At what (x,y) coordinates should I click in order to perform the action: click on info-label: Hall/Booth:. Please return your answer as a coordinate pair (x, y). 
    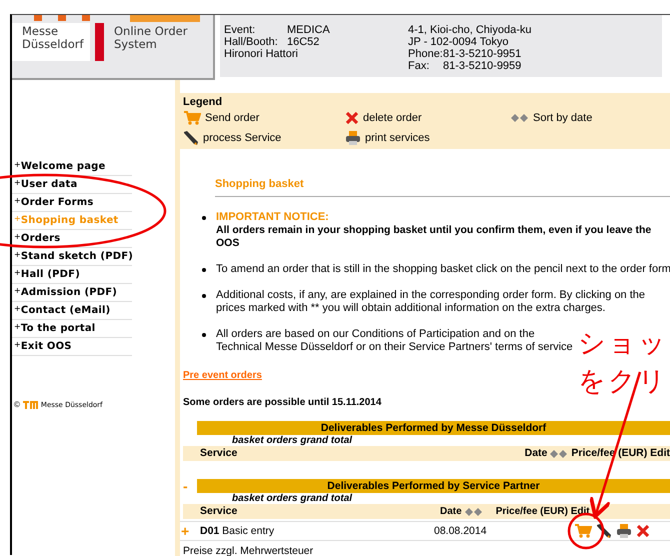
    Looking at the image, I should click on (251, 42).